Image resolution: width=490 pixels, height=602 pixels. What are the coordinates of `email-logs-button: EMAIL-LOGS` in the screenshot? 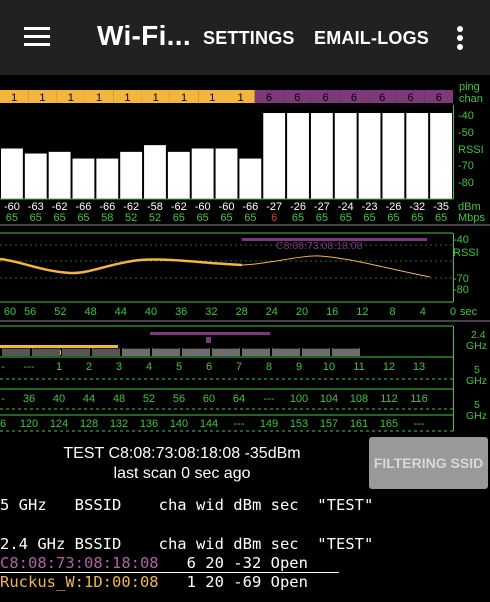 It's located at (371, 38).